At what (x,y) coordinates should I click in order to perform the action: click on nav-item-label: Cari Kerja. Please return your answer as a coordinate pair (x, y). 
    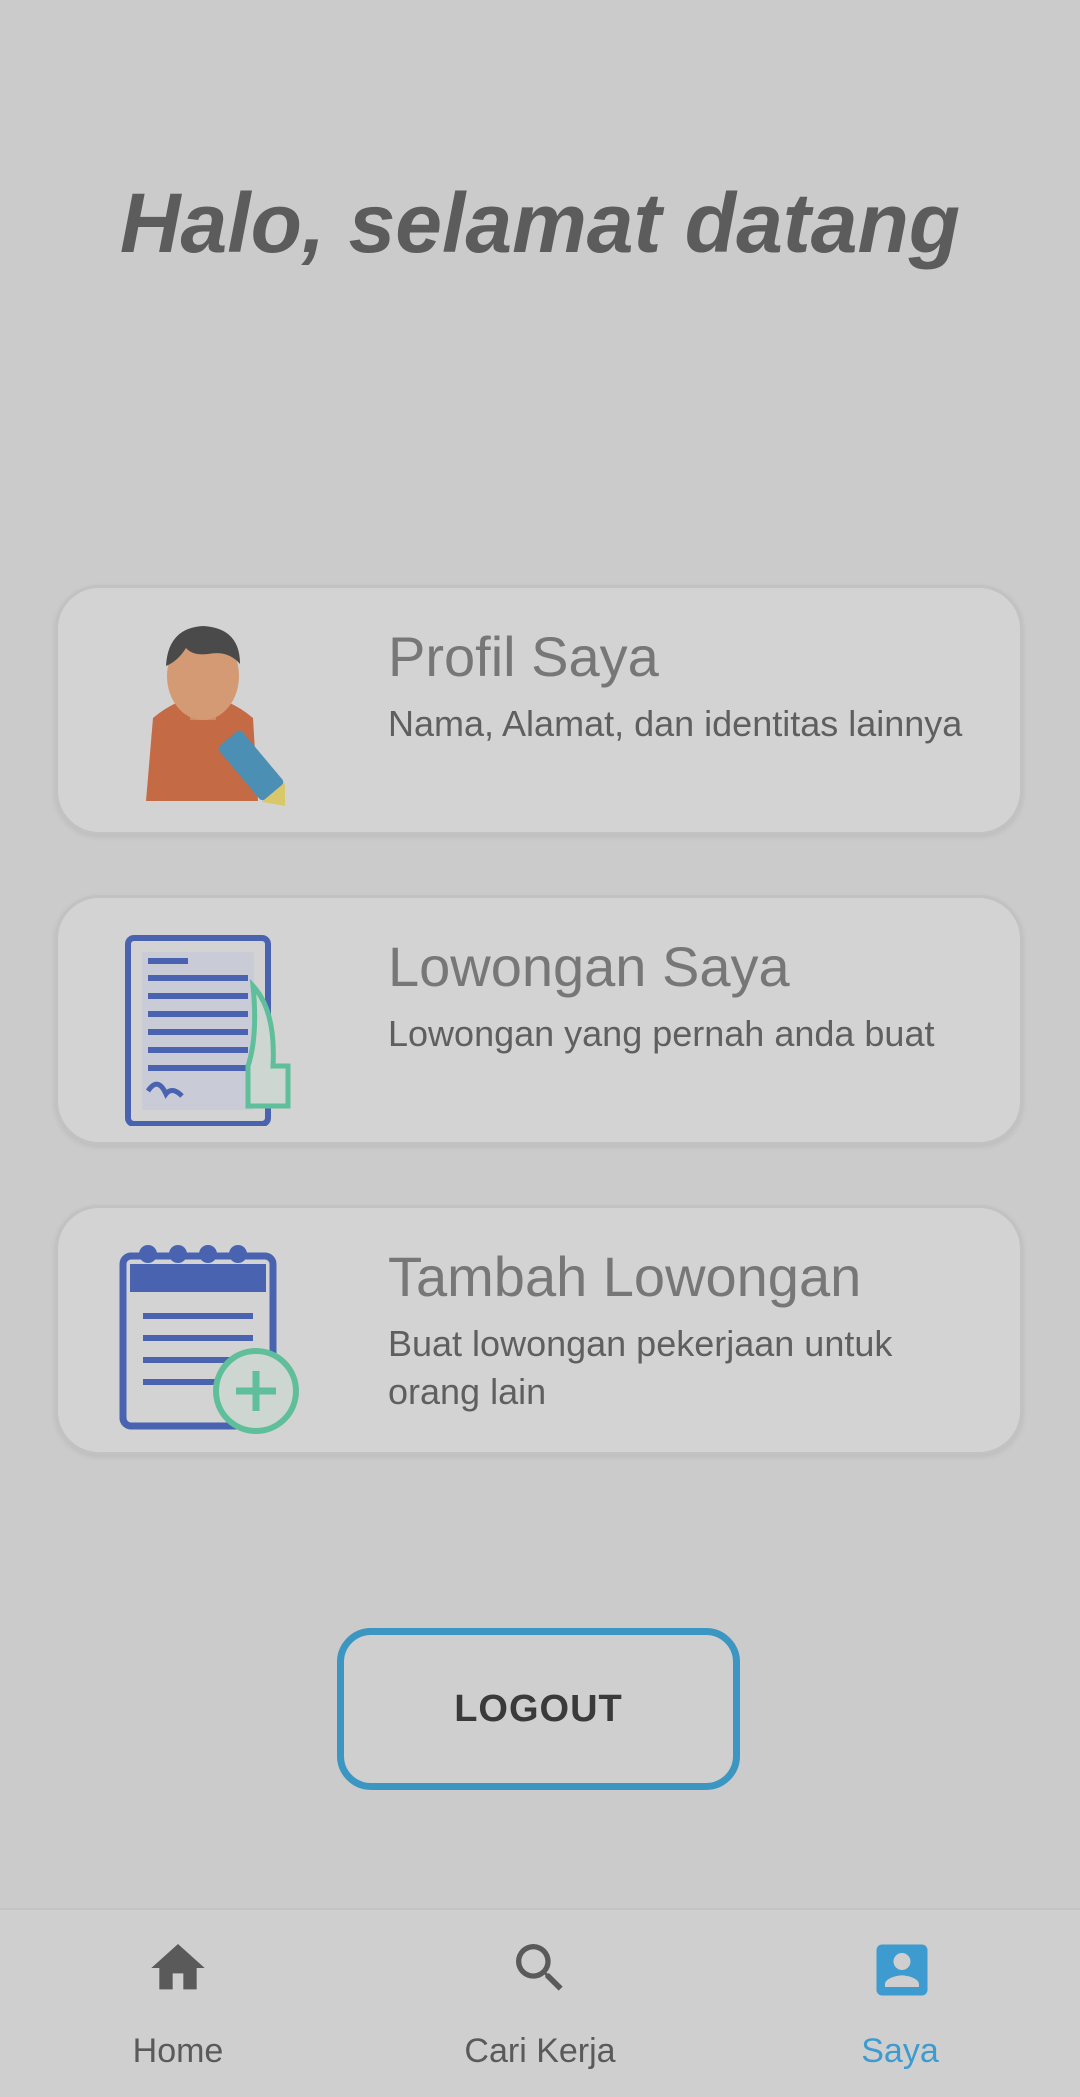
    Looking at the image, I should click on (540, 2051).